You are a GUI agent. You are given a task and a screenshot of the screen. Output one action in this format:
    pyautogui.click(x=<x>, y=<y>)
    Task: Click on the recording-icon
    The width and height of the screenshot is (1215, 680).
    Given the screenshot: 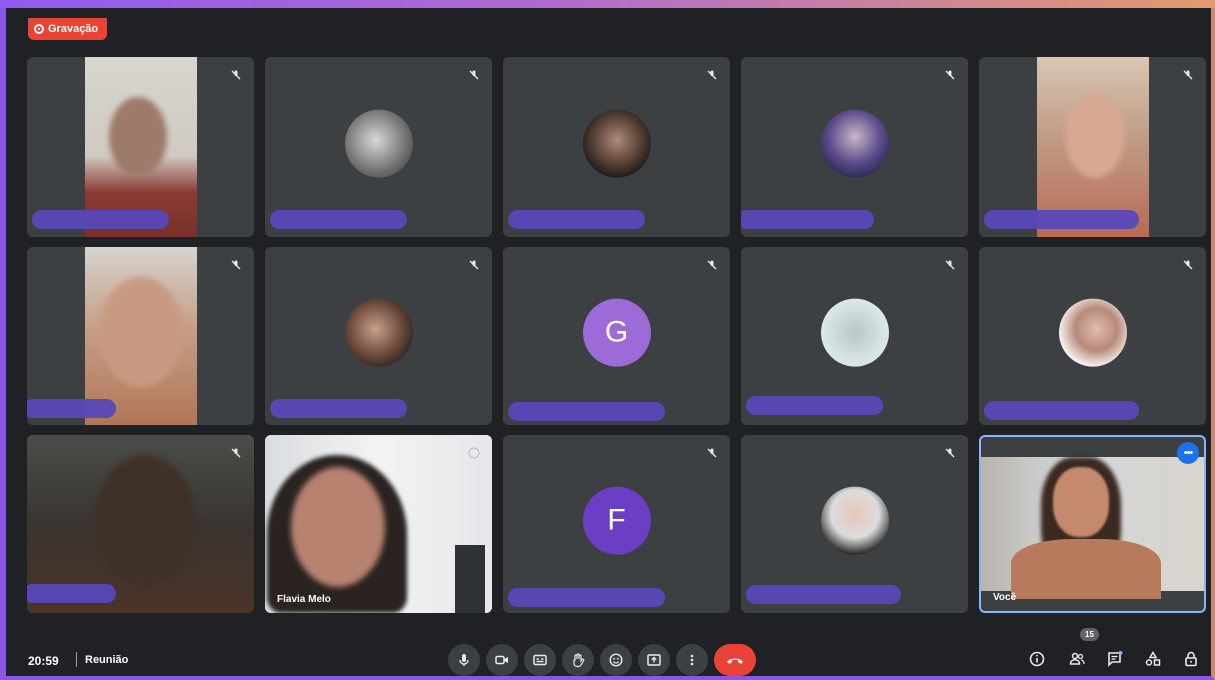 What is the action you would take?
    pyautogui.click(x=39, y=29)
    